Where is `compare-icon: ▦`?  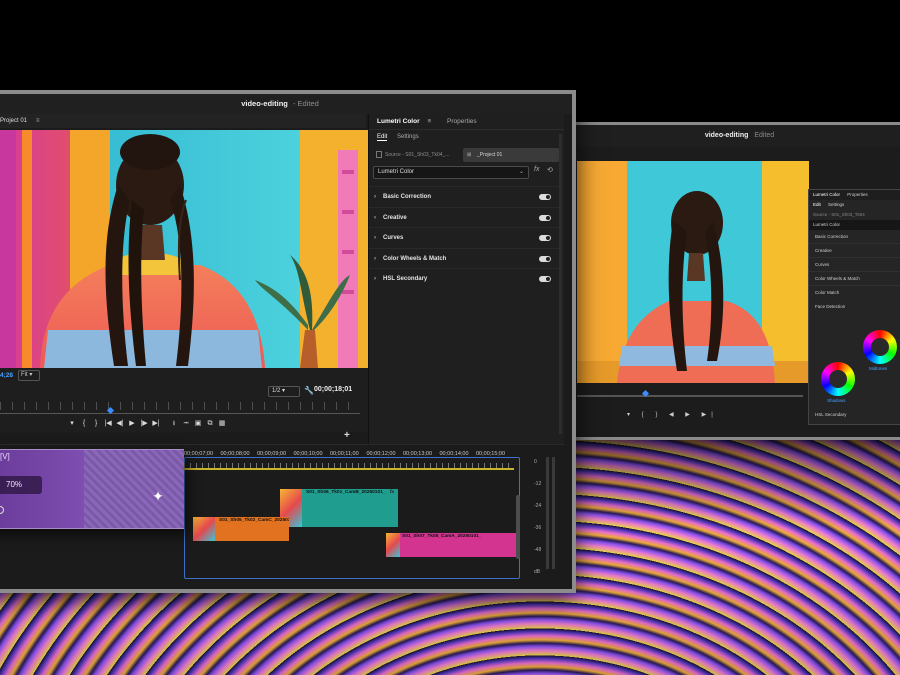
compare-icon: ▦ is located at coordinates (222, 423).